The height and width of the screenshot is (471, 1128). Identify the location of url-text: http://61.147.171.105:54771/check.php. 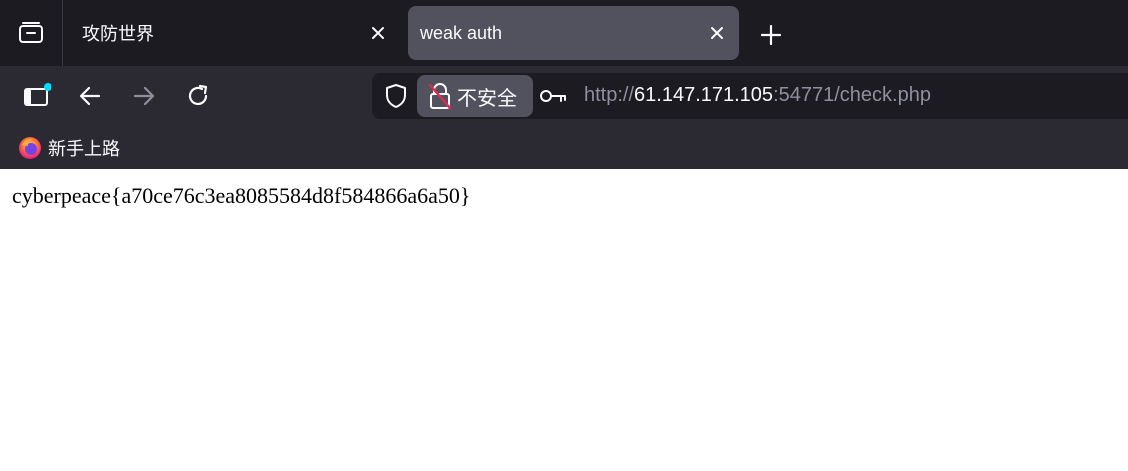
(757, 95).